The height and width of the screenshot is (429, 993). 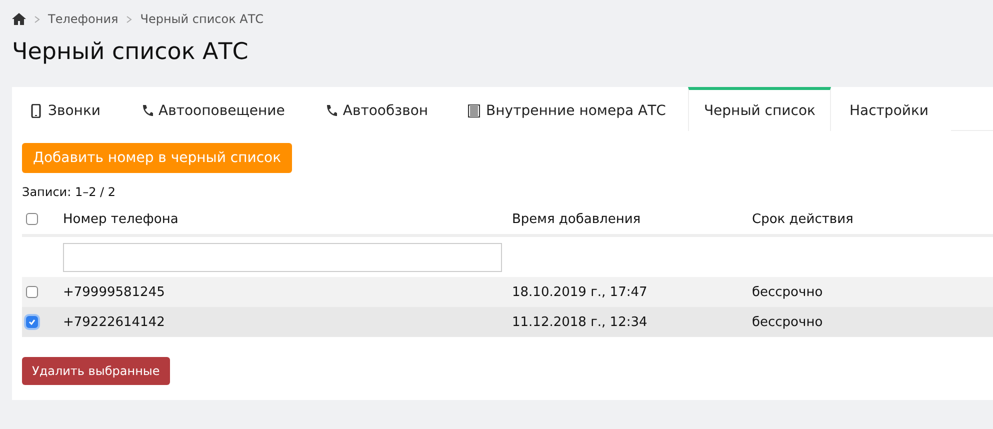 What do you see at coordinates (872, 220) in the screenshot?
I see `column-header: Срок действия` at bounding box center [872, 220].